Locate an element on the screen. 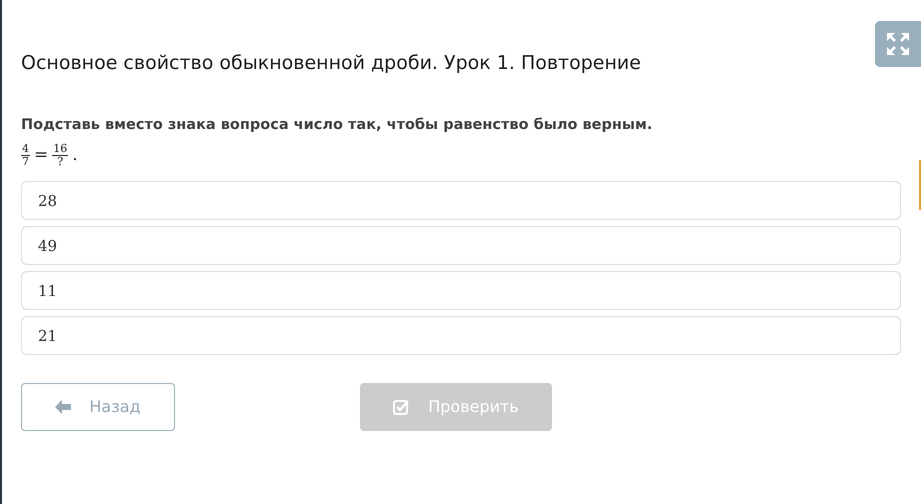 This screenshot has width=921, height=504. equals-sign: = is located at coordinates (41, 155).